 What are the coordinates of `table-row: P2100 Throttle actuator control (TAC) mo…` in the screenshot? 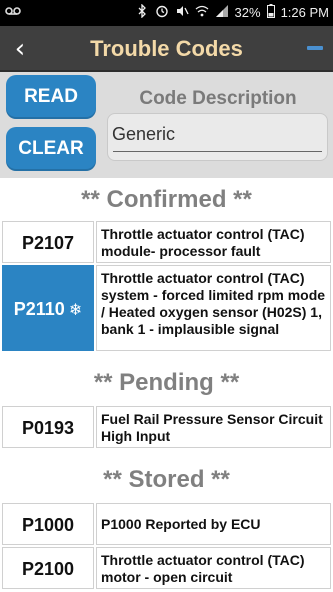 It's located at (166, 568).